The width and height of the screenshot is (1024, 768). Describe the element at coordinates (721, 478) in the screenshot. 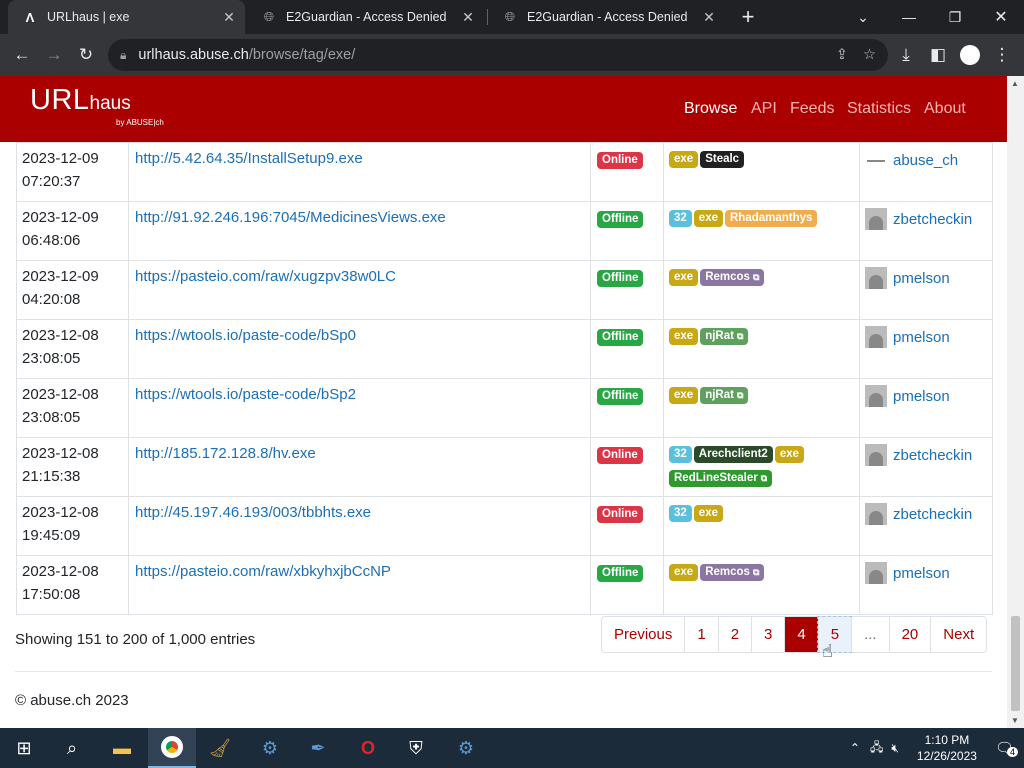

I see `tag-badge: RedLineStealer ⧉` at that location.